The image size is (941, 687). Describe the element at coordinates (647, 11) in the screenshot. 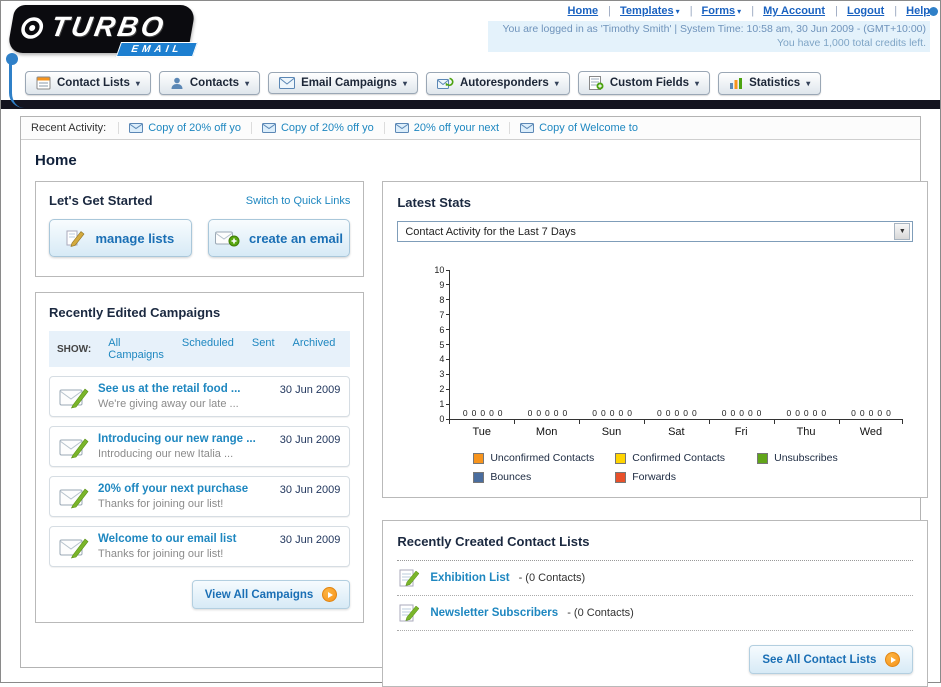

I see `top-link-templates: Templates` at that location.